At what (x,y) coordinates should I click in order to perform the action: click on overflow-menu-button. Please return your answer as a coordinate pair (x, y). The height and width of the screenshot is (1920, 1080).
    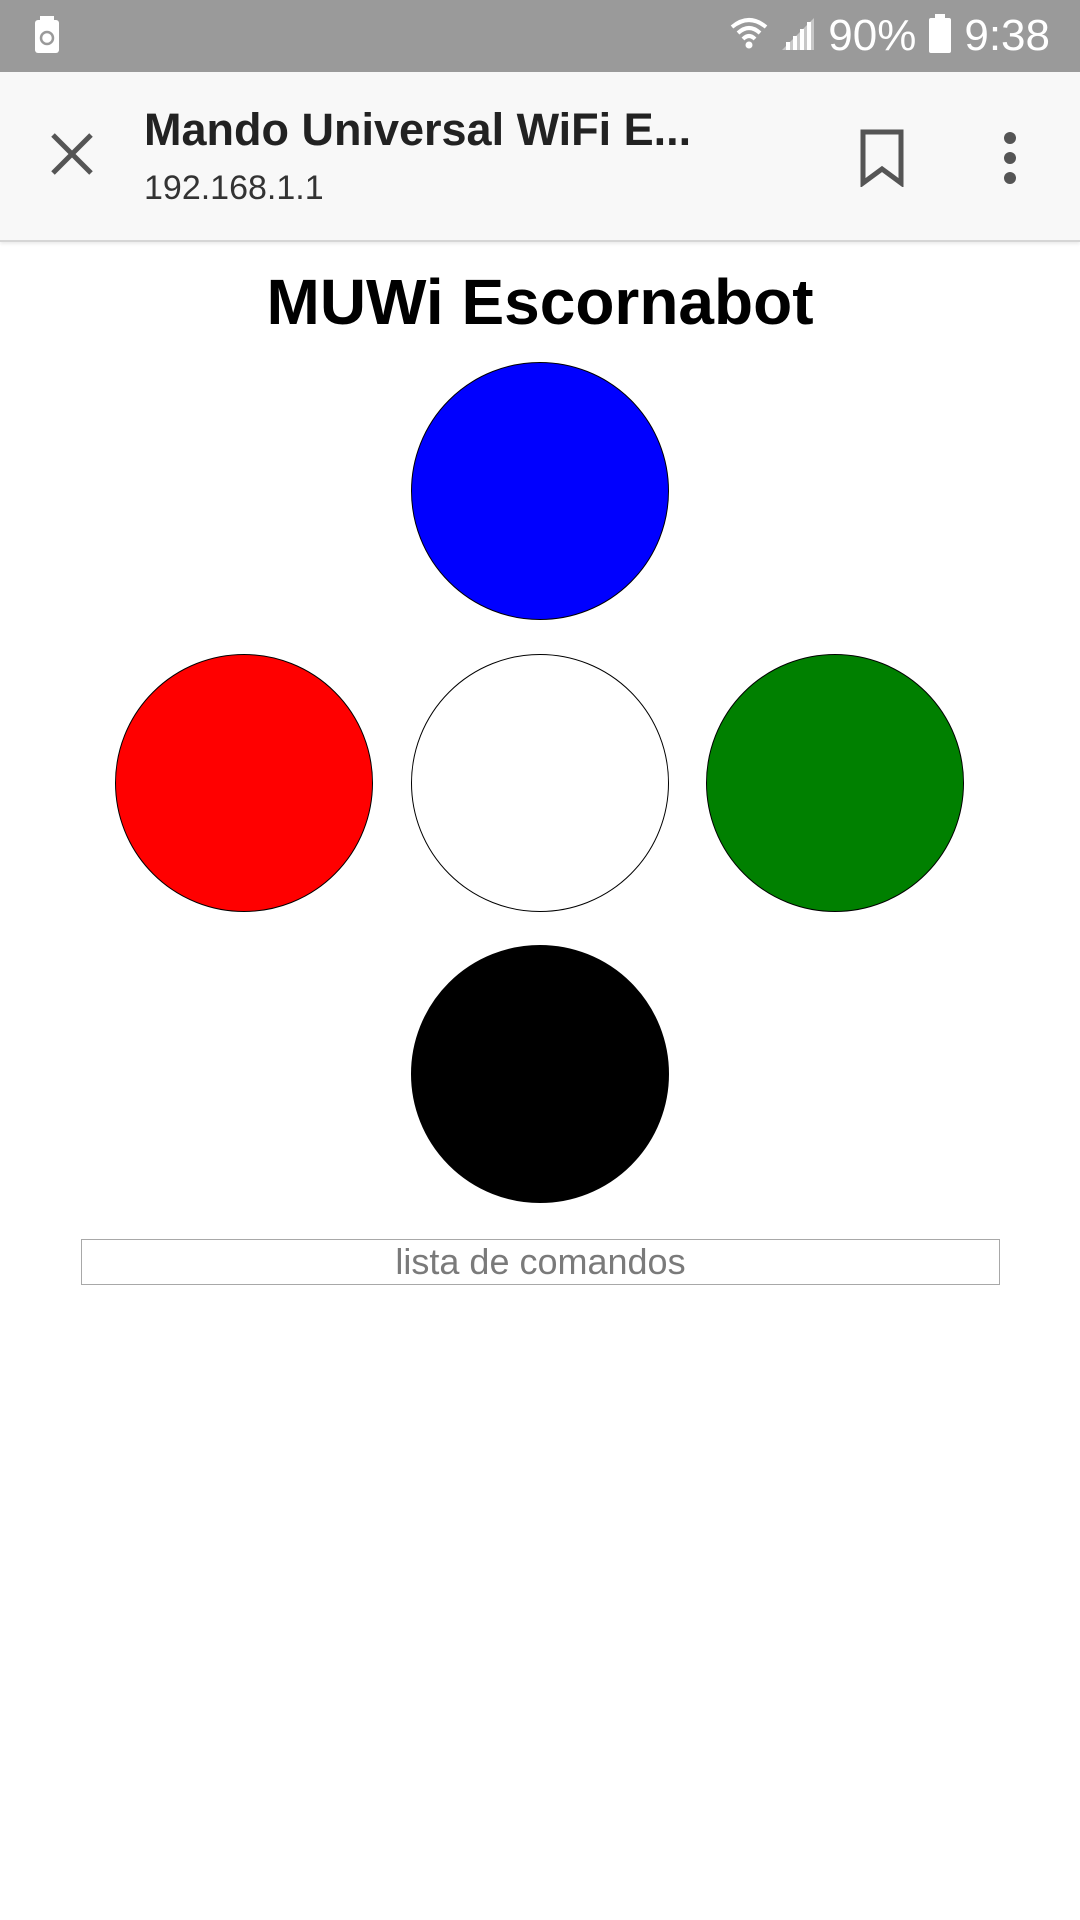
    Looking at the image, I should click on (1010, 158).